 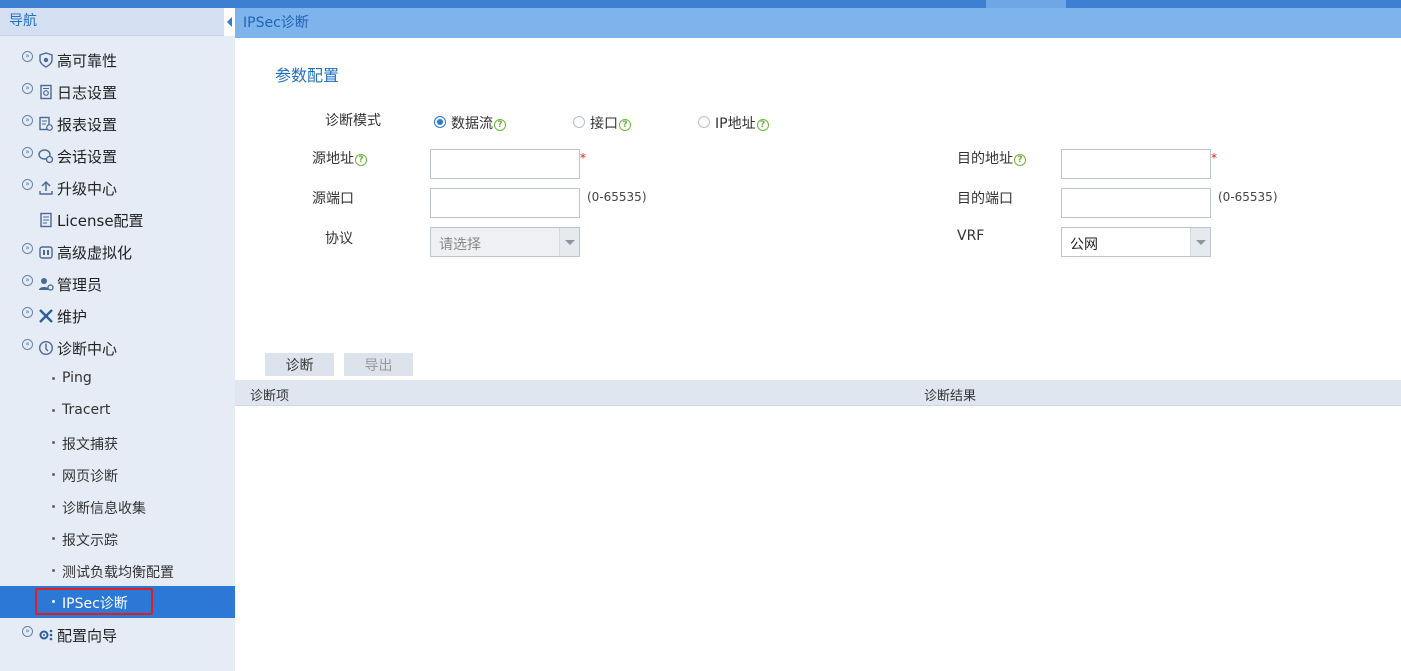 I want to click on src-port-input, so click(x=505, y=203).